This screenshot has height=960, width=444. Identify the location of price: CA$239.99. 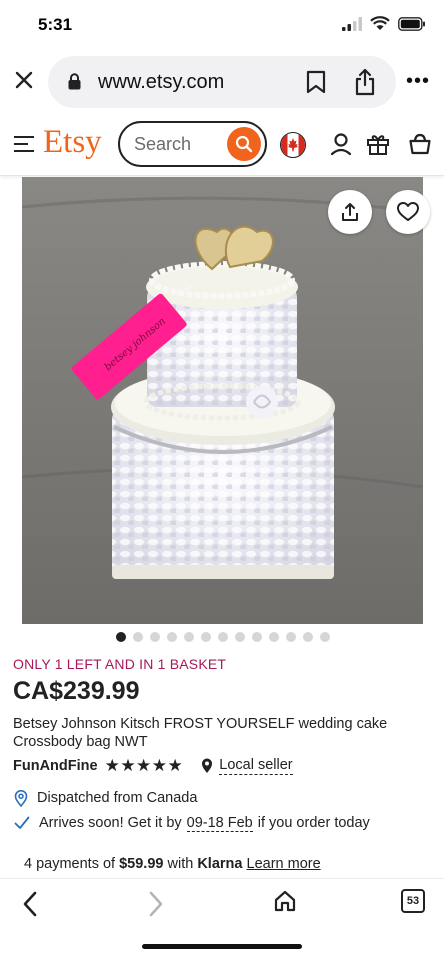
(76, 691).